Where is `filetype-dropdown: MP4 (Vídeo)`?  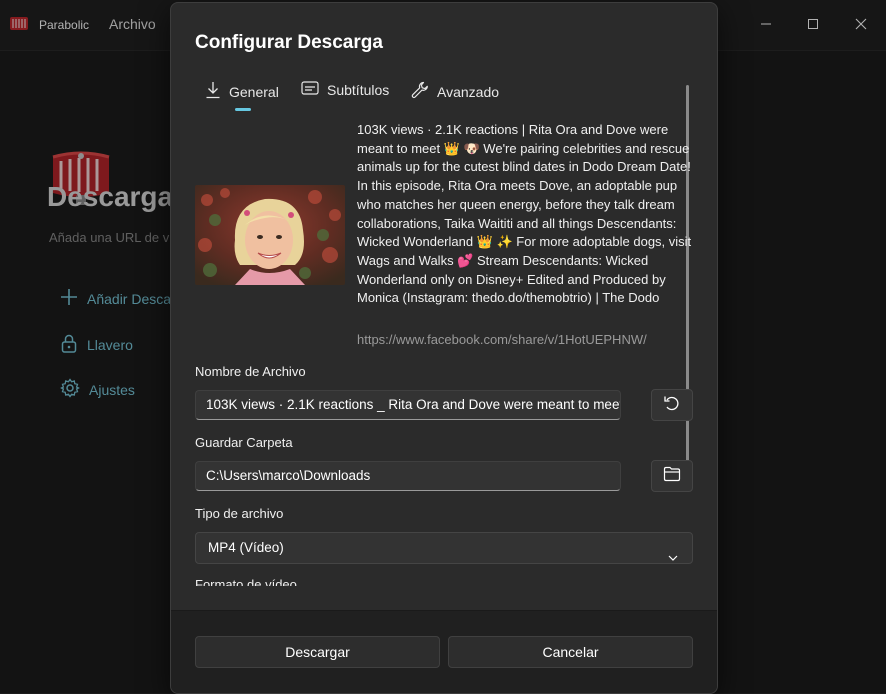
filetype-dropdown: MP4 (Vídeo) is located at coordinates (444, 548).